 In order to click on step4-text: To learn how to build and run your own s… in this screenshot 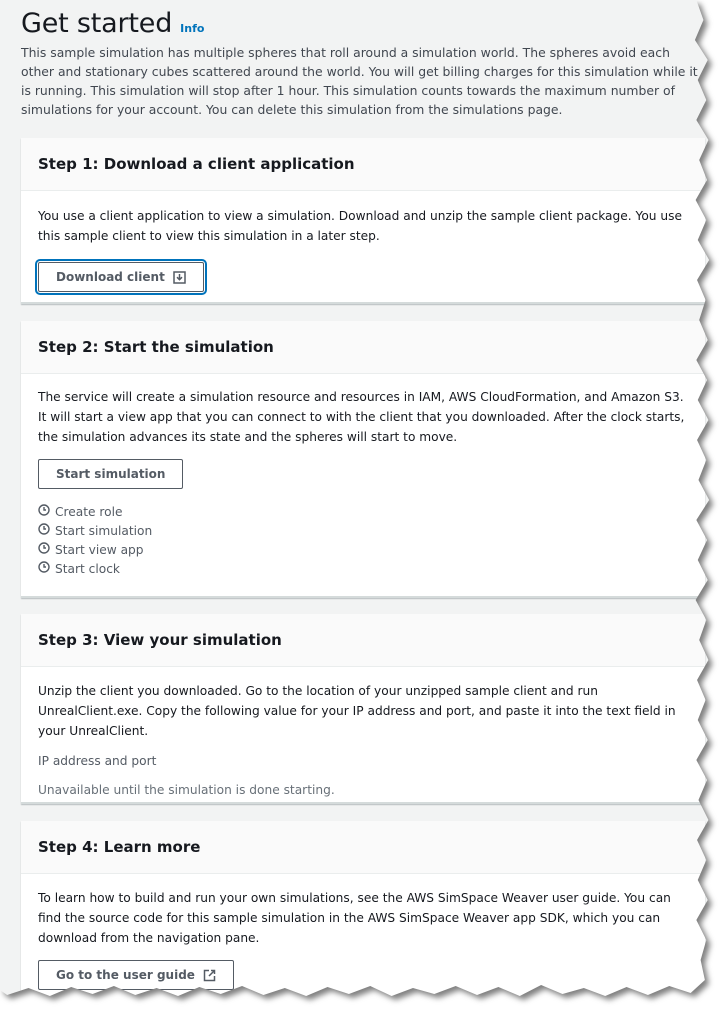, I will do `click(354, 918)`.